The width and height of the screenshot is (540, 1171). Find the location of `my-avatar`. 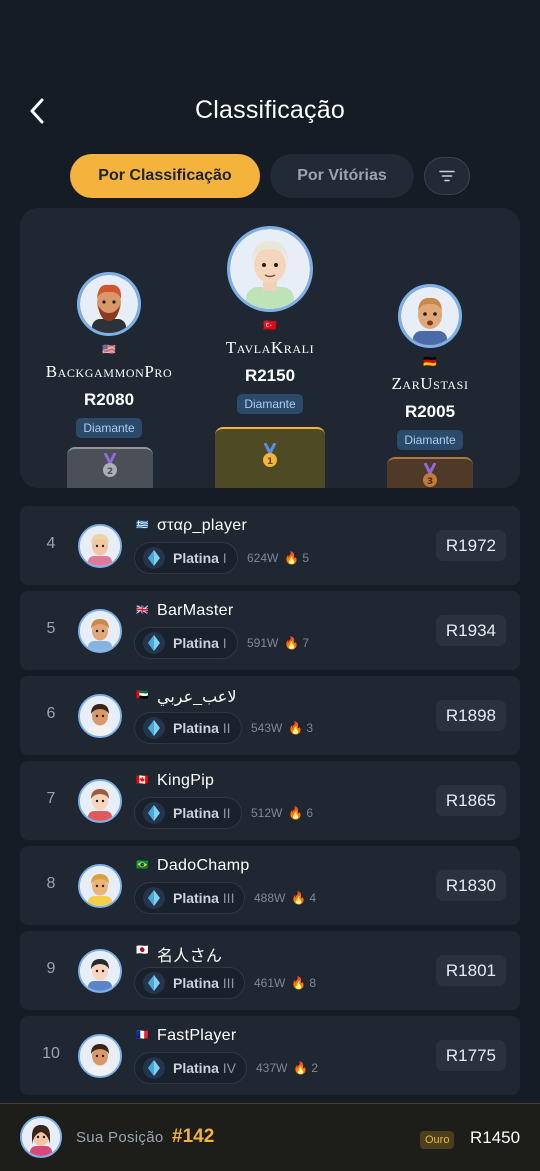

my-avatar is located at coordinates (41, 1137).